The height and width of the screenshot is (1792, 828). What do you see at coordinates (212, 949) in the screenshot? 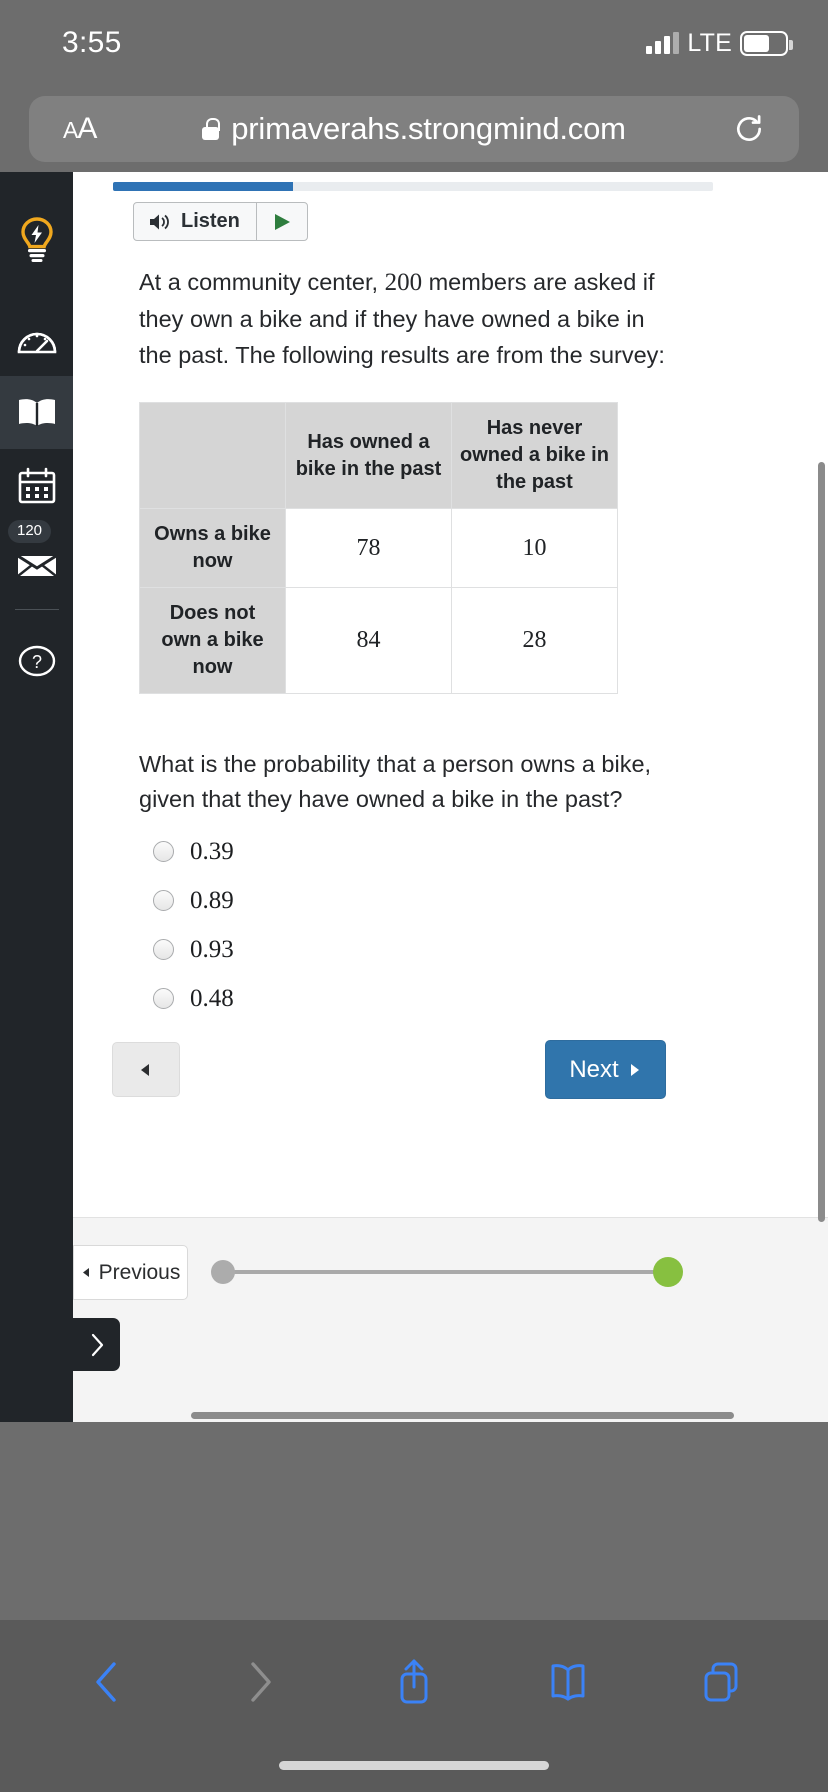
I see `answer-option-label: 0.93` at bounding box center [212, 949].